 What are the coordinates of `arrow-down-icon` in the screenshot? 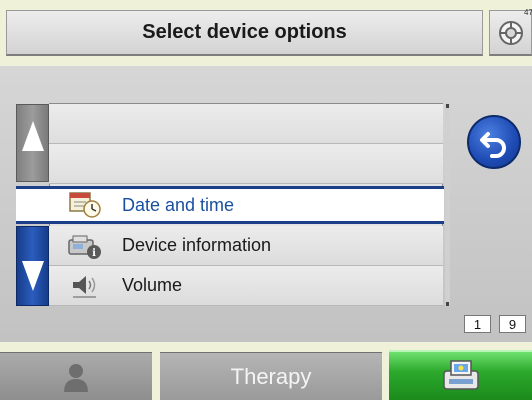 It's located at (32, 276).